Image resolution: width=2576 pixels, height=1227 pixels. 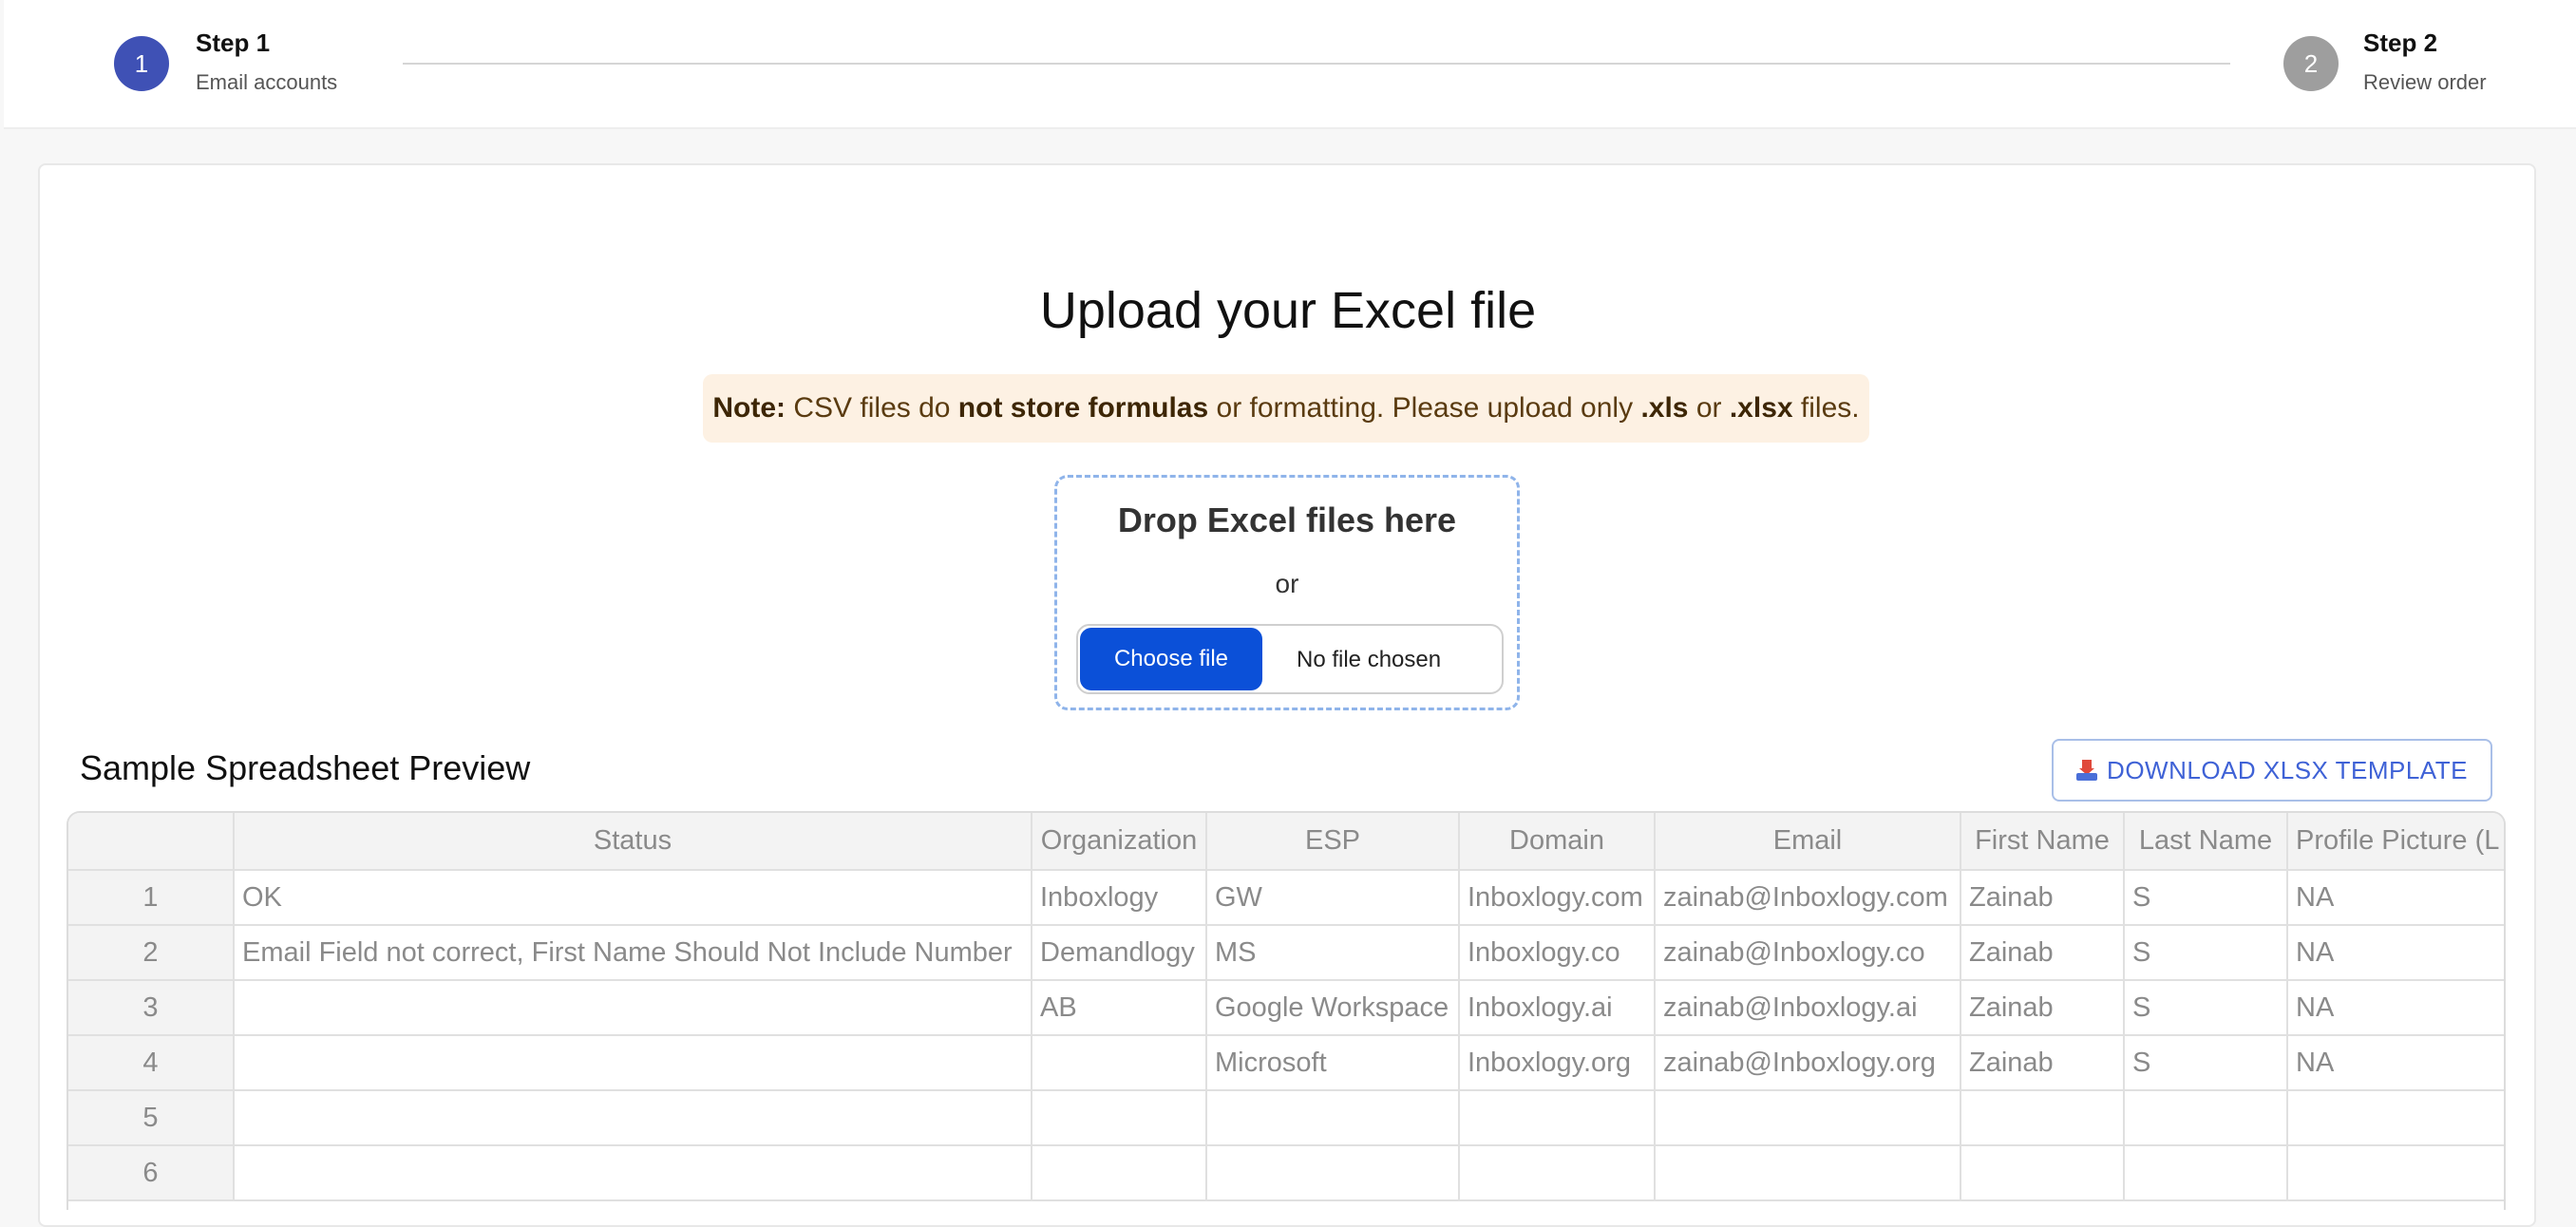 What do you see at coordinates (141, 63) in the screenshot?
I see `step-1-circle: 1` at bounding box center [141, 63].